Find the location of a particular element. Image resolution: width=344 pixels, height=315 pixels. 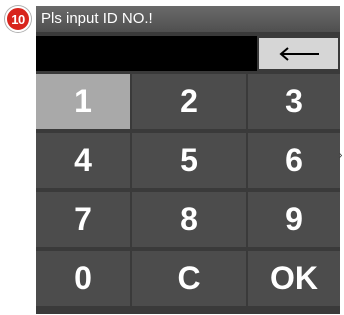

id-input-field is located at coordinates (146, 53).